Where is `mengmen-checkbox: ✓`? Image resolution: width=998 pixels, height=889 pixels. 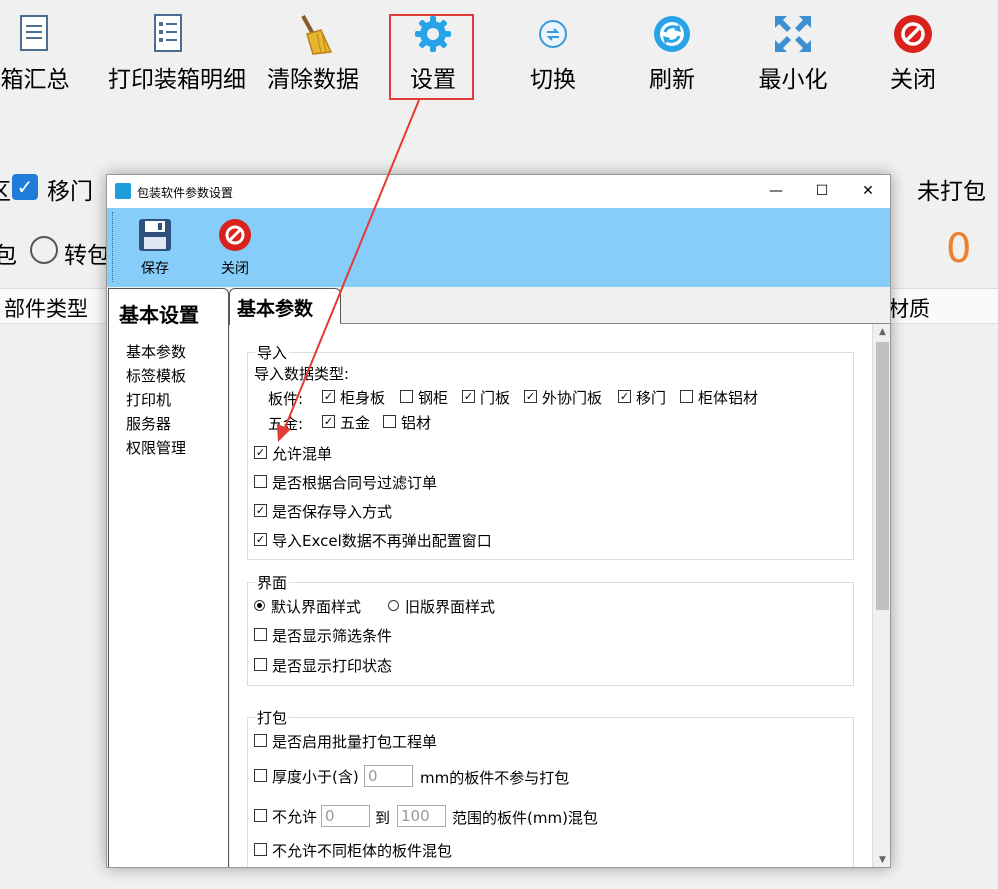 mengmen-checkbox: ✓ is located at coordinates (25, 187).